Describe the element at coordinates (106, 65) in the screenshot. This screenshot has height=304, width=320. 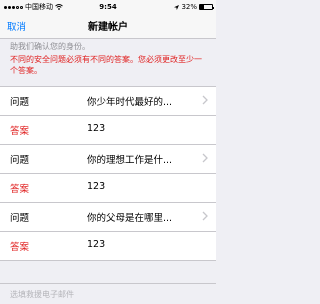
I see `error-message: 不同的安全问题必须有不同的答案。您必须更改至少一个答案。` at that location.